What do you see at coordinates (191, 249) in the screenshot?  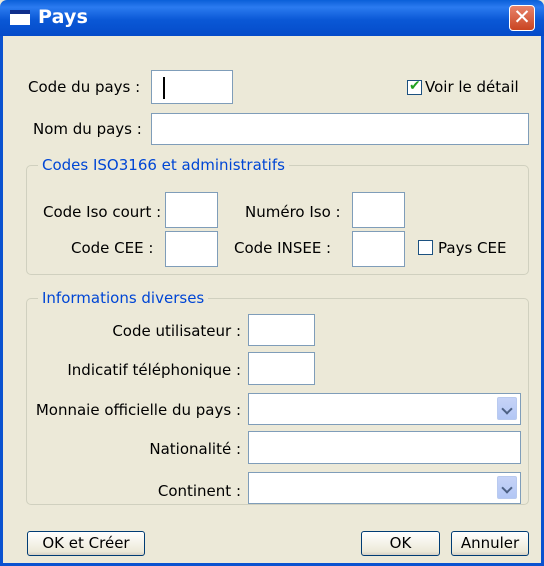 I see `code-cee-input` at bounding box center [191, 249].